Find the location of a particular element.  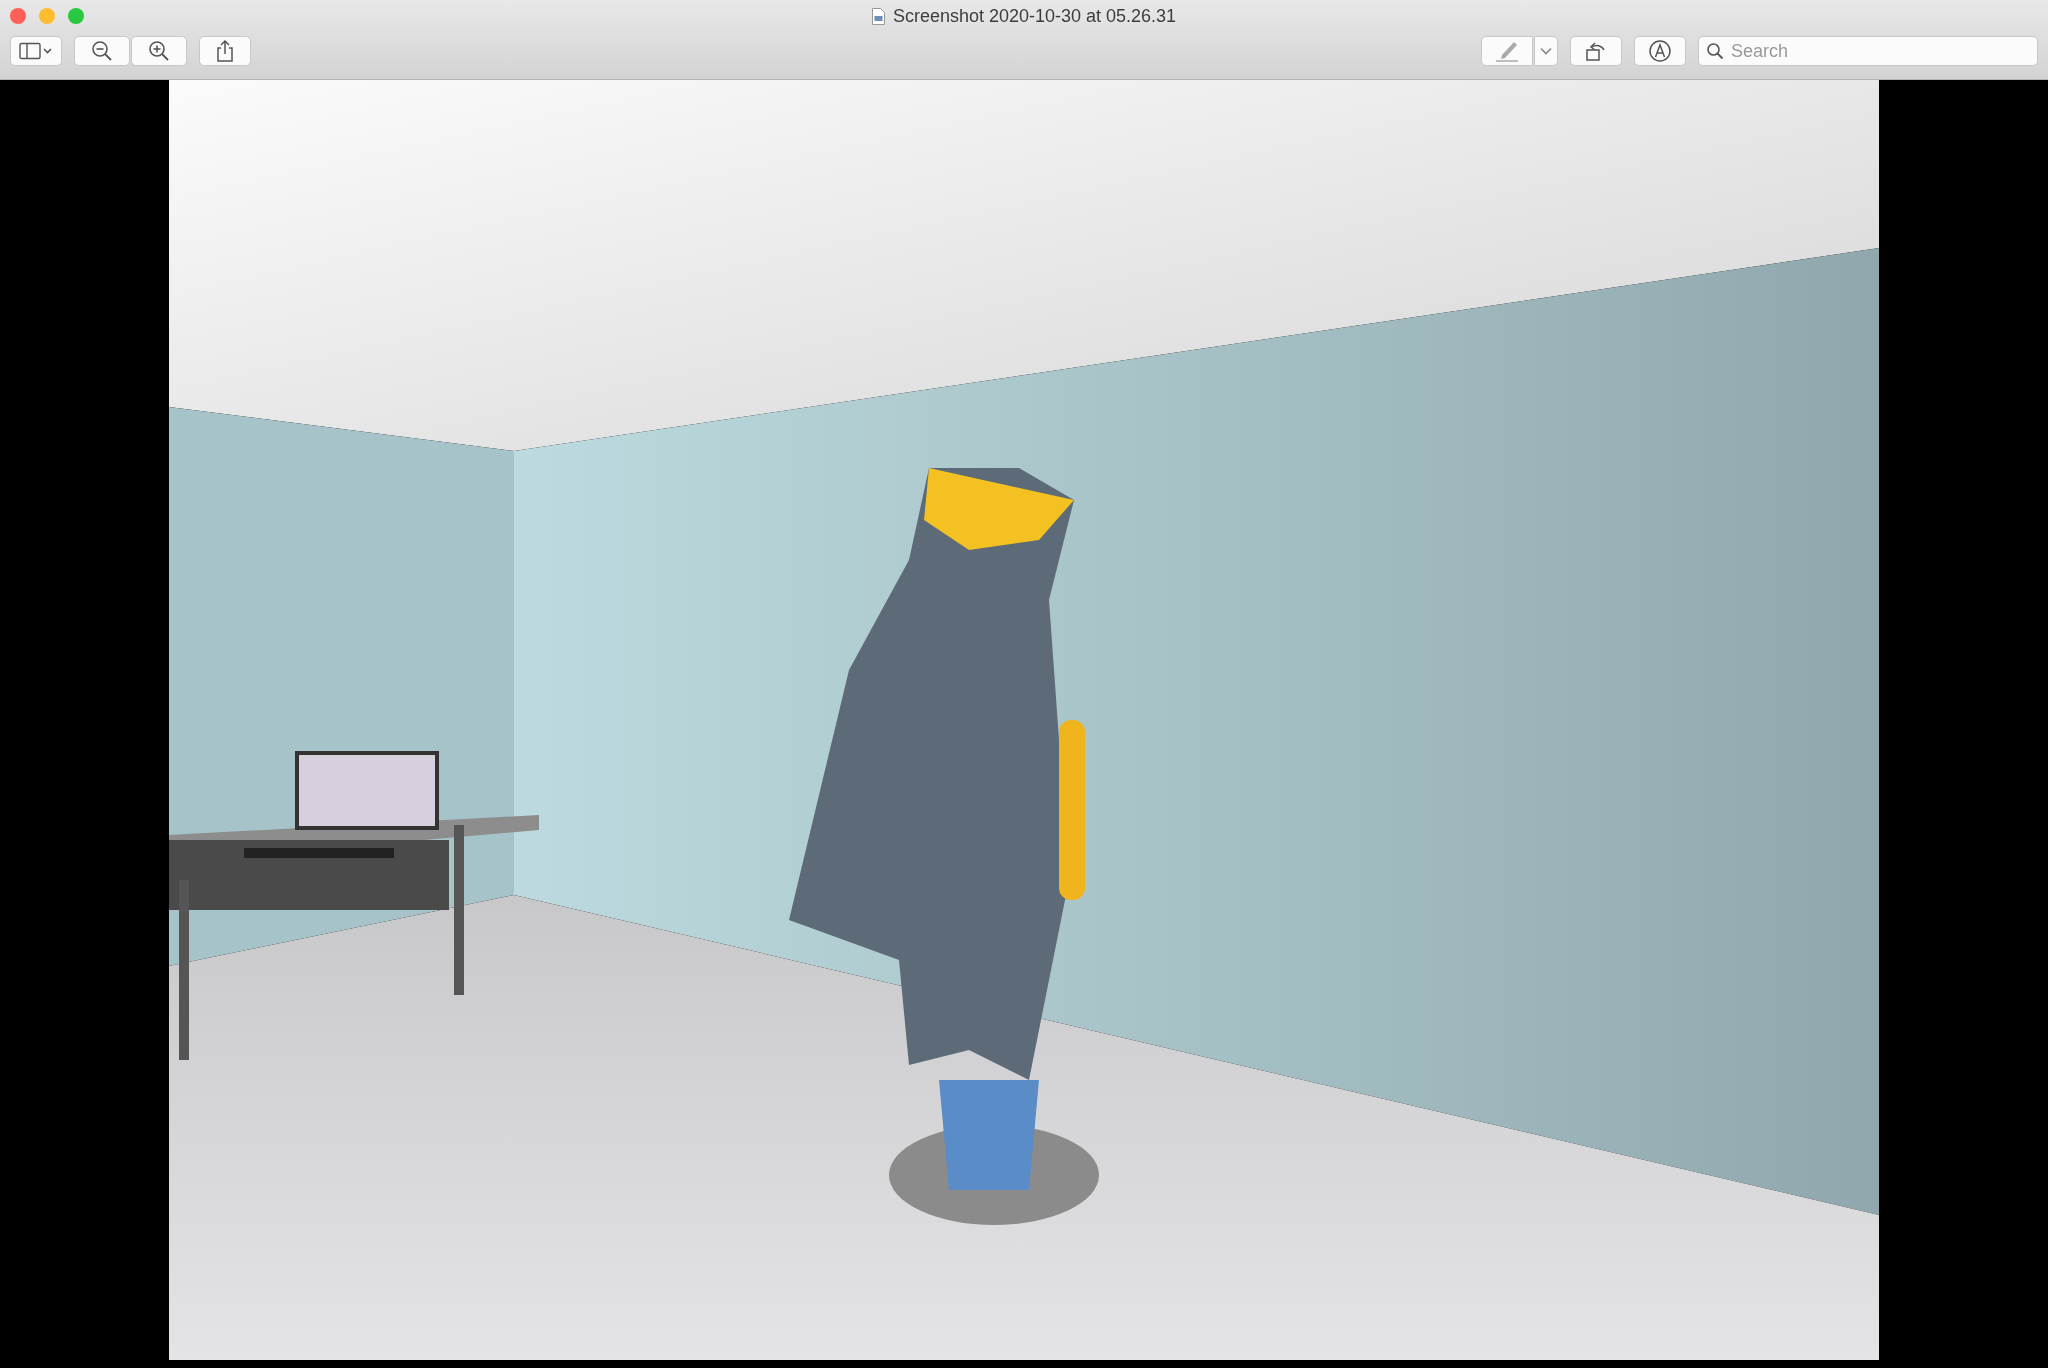

markup-icon is located at coordinates (1660, 51).